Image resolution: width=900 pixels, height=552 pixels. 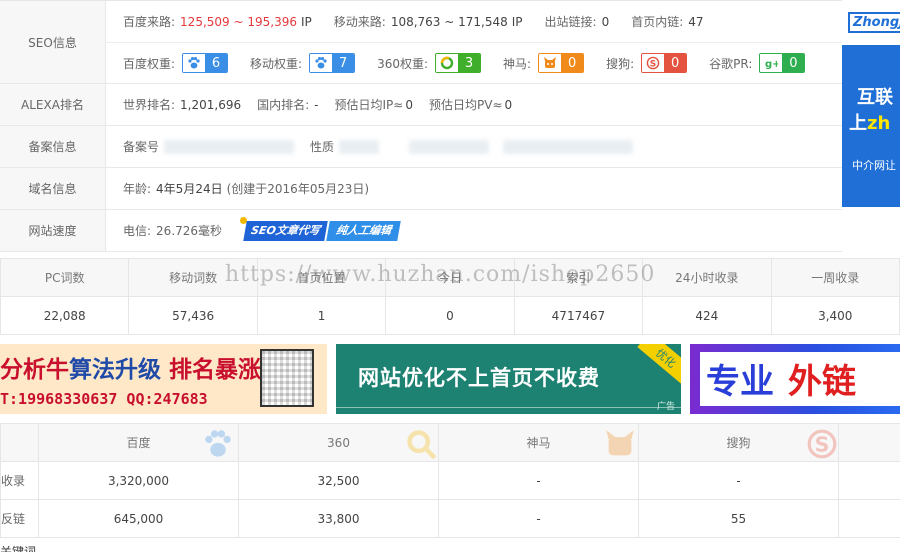 What do you see at coordinates (450, 315) in the screenshot?
I see `stats-value-row: 22,088 57,436 1 0 4717467 424 3,400` at bounding box center [450, 315].